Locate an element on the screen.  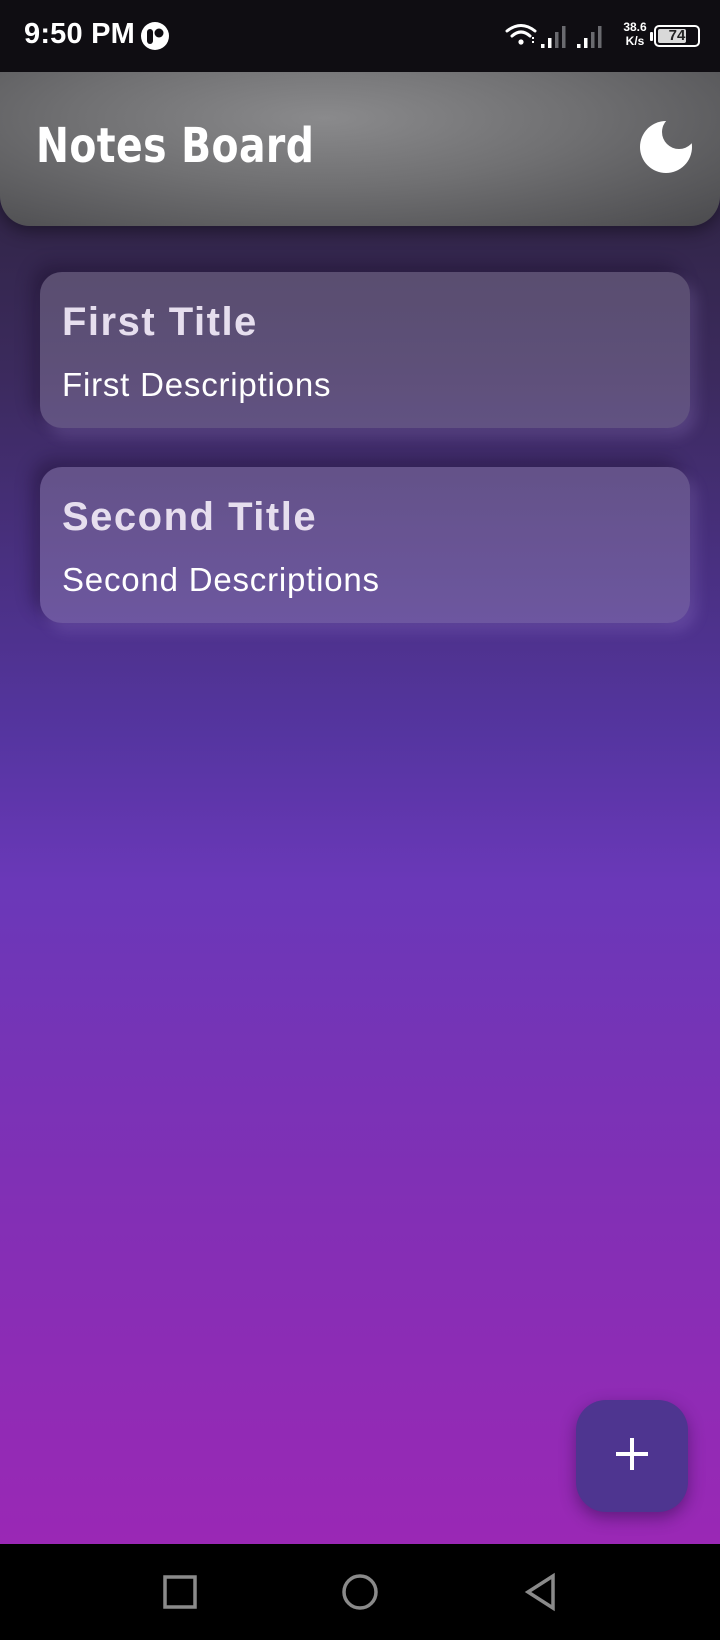
net-speed-value: 38.6 is located at coordinates (635, 27).